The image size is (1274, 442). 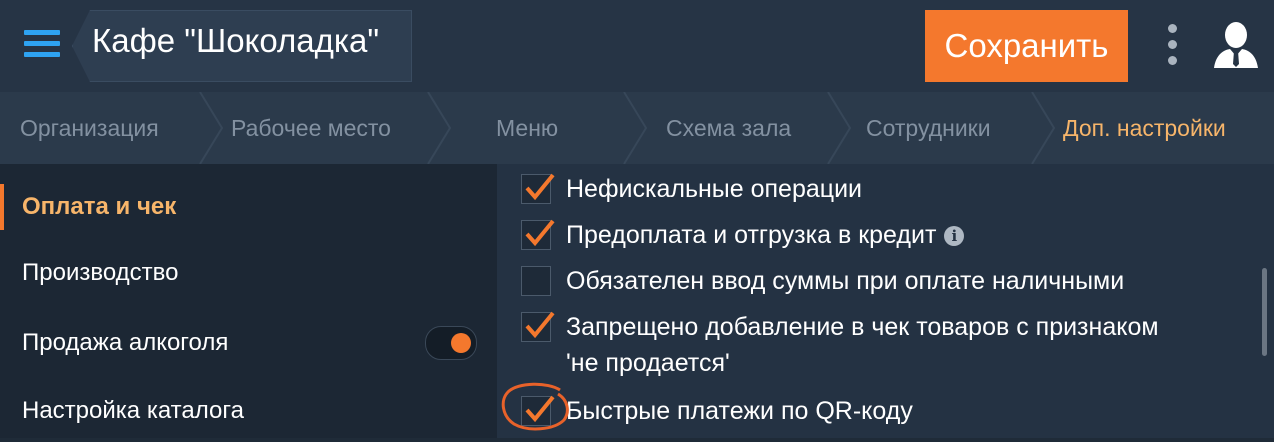 What do you see at coordinates (928, 128) in the screenshot?
I see `tab-employees: Сотрудники` at bounding box center [928, 128].